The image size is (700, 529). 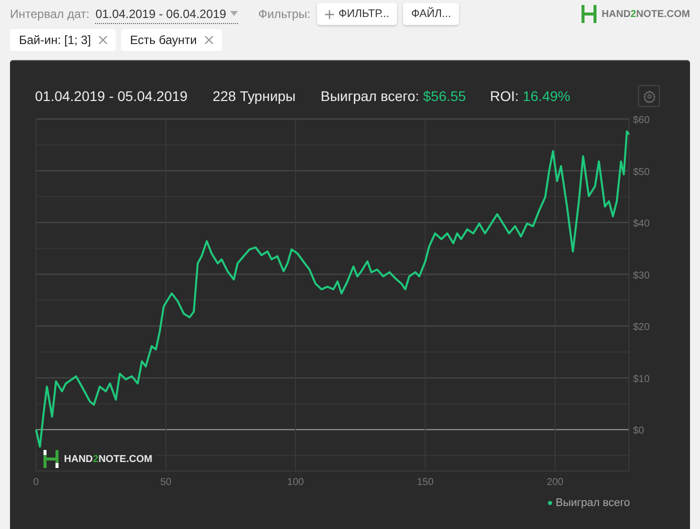 What do you see at coordinates (163, 40) in the screenshot?
I see `chip-label: Есть баунти` at bounding box center [163, 40].